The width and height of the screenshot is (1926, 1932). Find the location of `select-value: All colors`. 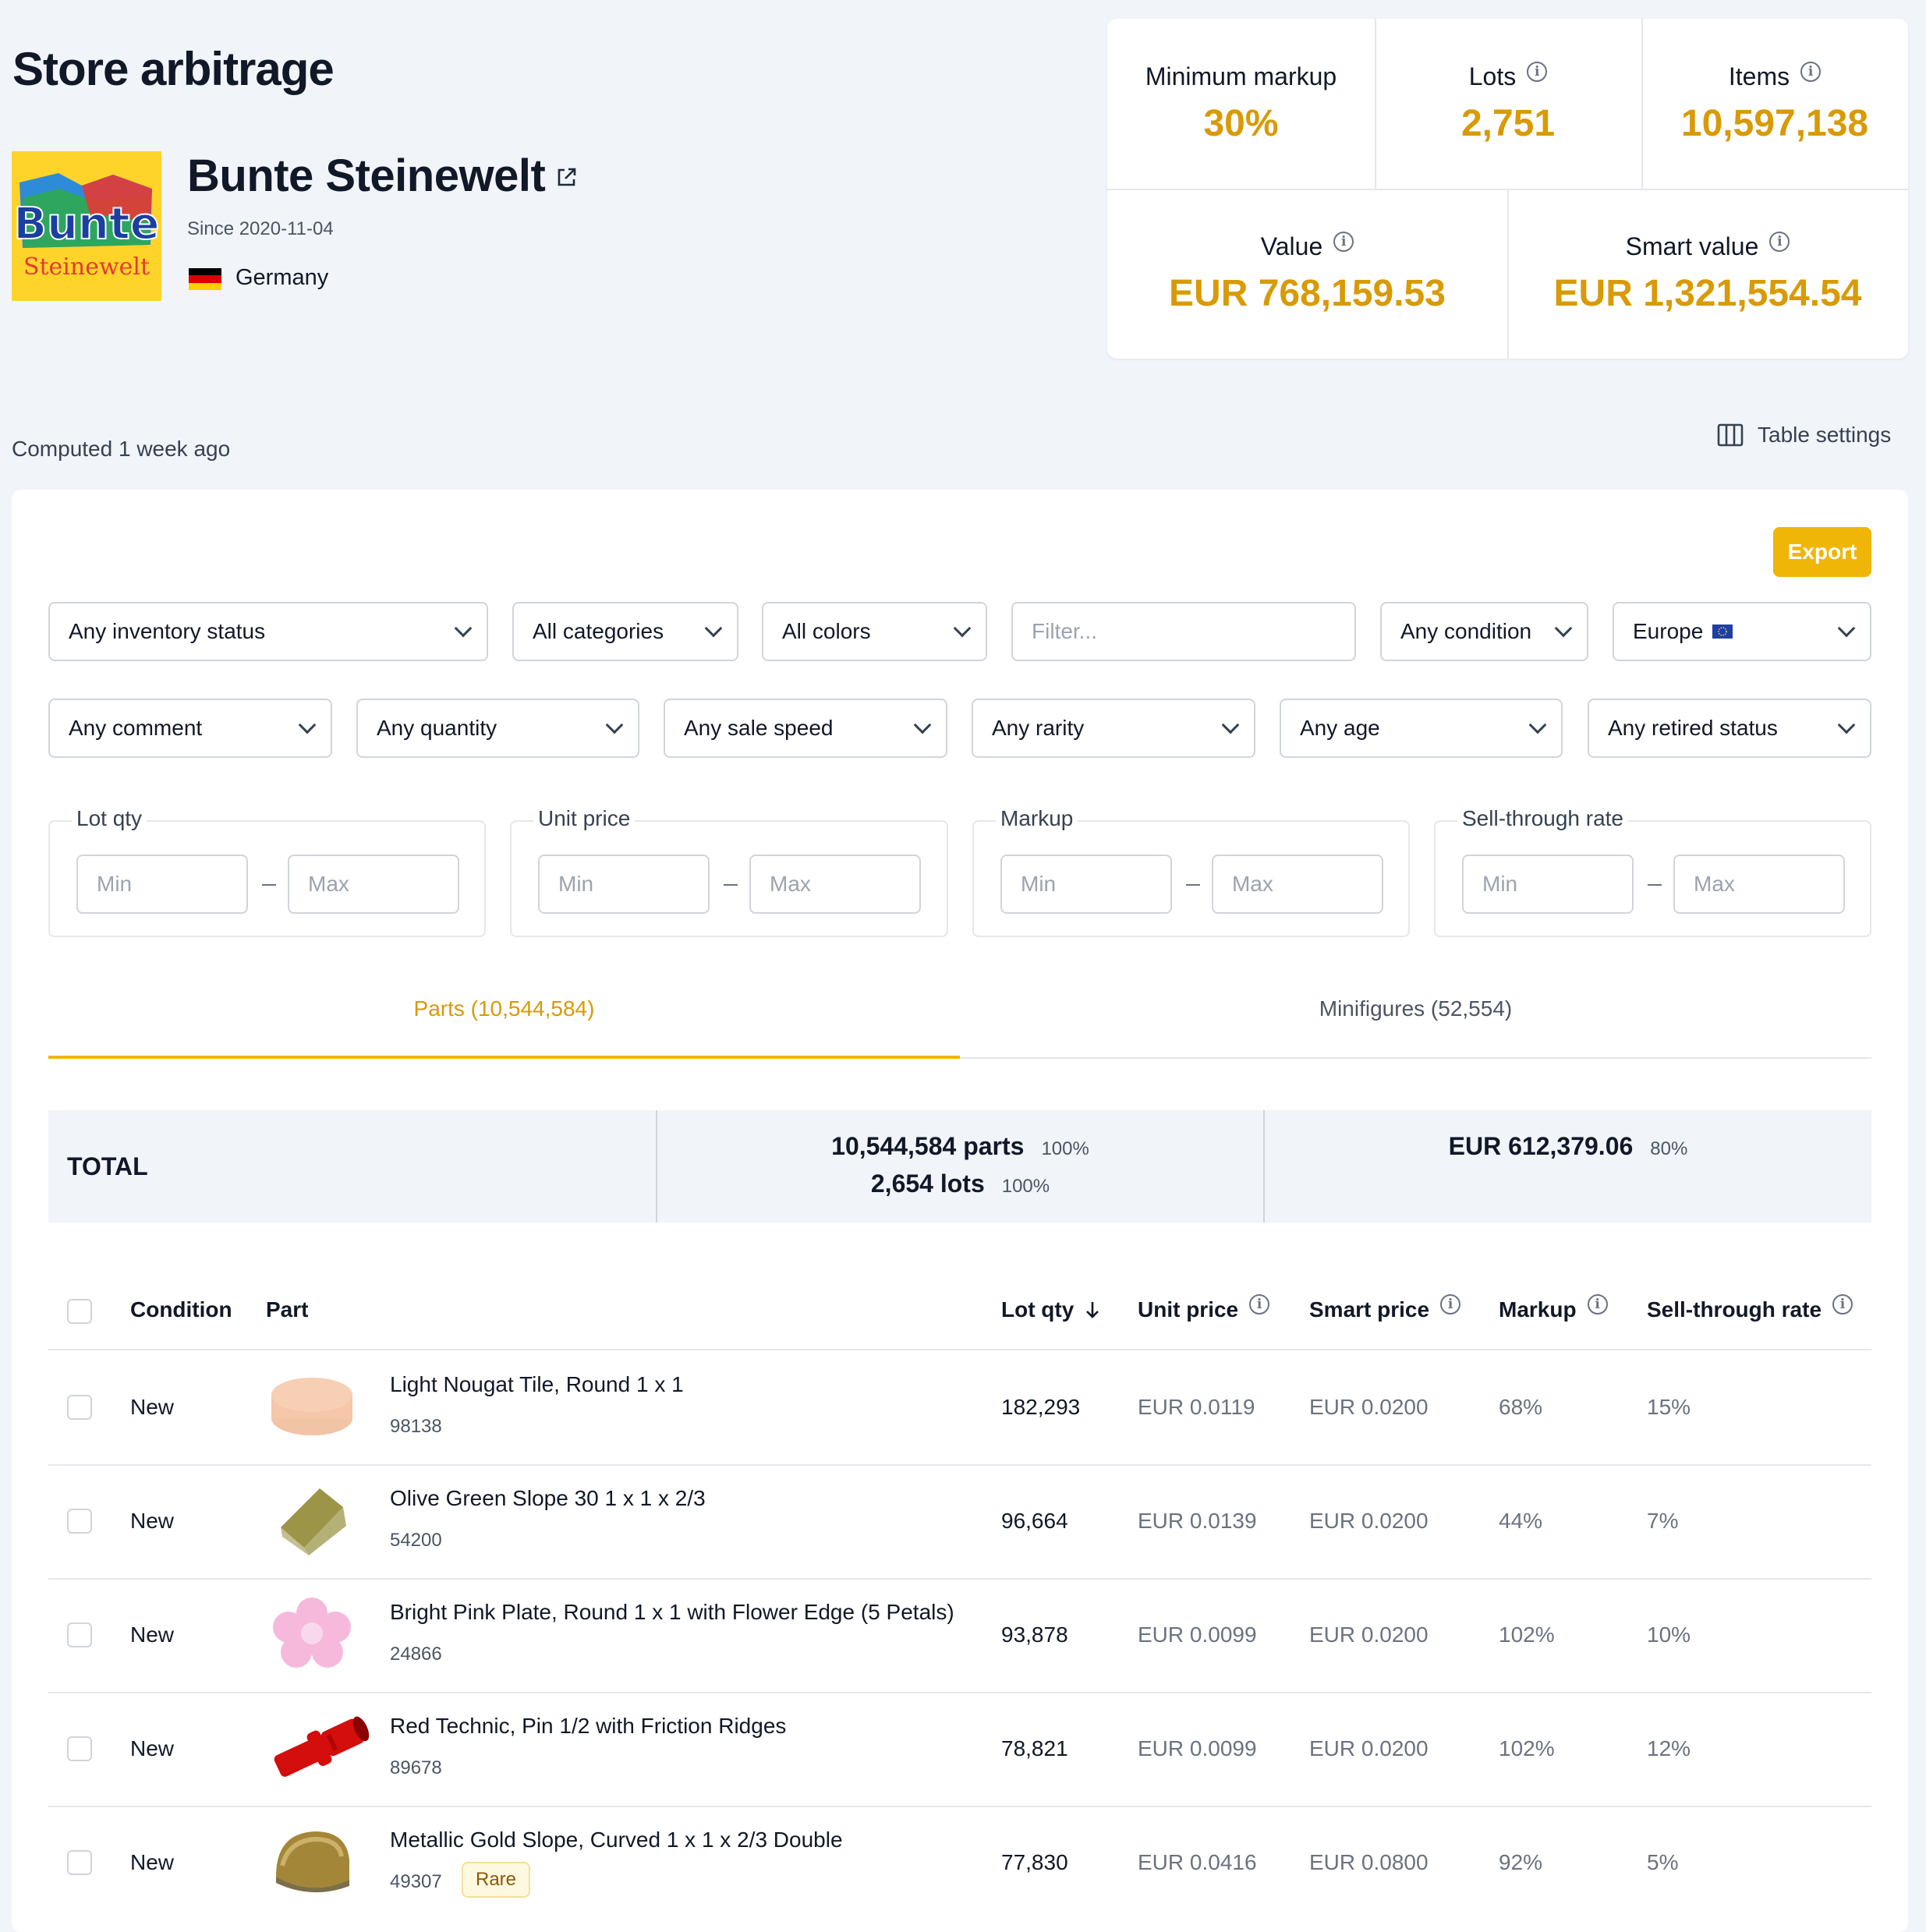

select-value: All colors is located at coordinates (826, 631).